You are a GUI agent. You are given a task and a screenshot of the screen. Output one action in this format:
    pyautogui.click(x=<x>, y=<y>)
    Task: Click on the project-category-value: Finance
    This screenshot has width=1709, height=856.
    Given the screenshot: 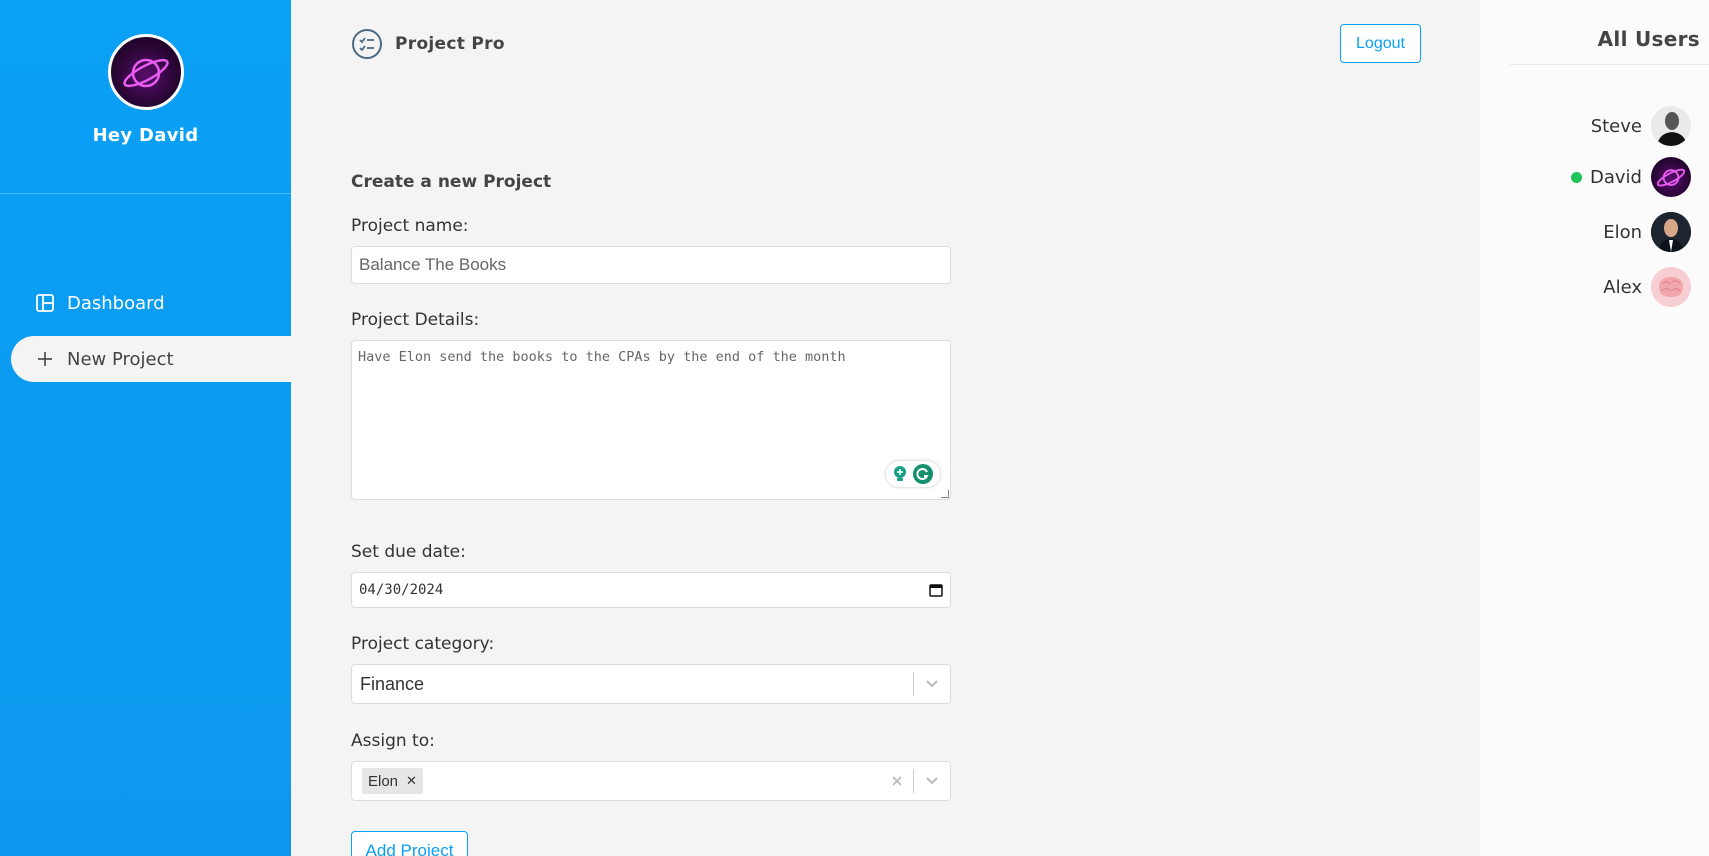 What is the action you would take?
    pyautogui.click(x=392, y=683)
    